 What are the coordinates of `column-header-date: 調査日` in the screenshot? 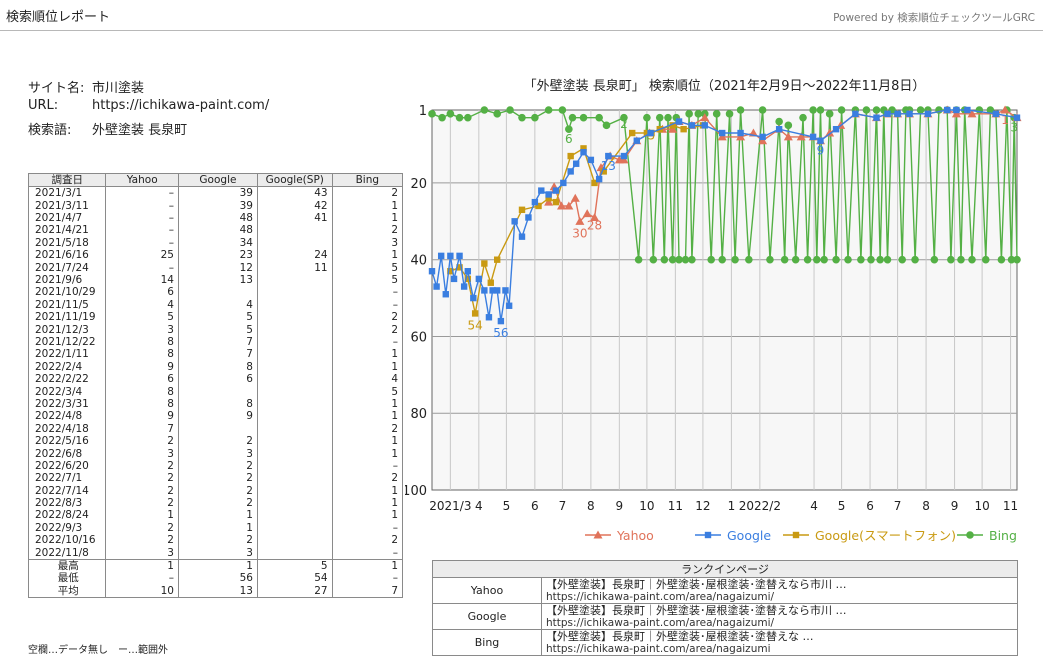 It's located at (67, 180).